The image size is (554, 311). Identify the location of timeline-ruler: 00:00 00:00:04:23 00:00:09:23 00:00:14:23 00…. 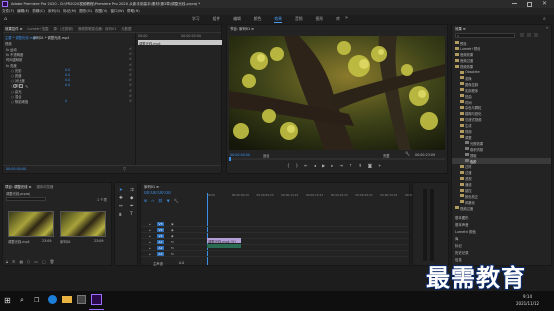
(314, 196).